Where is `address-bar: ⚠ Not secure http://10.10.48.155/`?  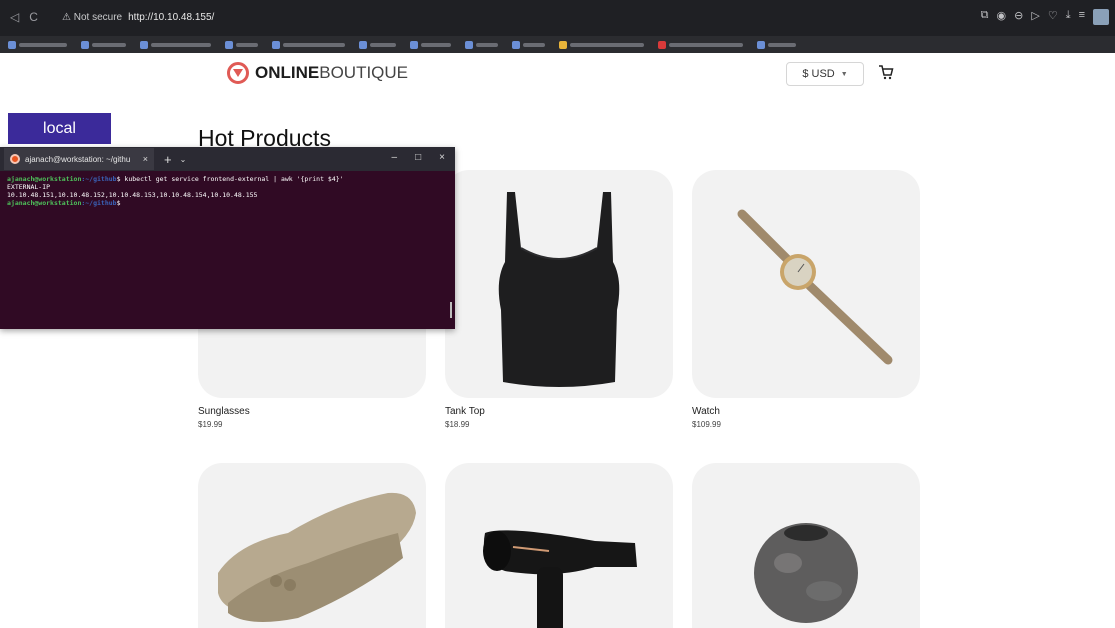 address-bar: ⚠ Not secure http://10.10.48.155/ is located at coordinates (138, 17).